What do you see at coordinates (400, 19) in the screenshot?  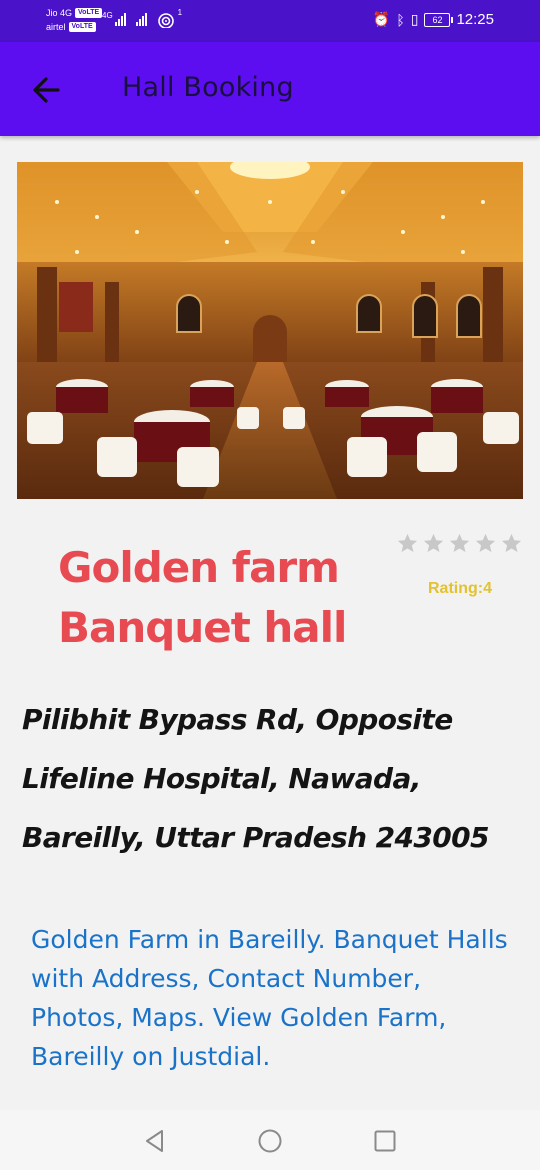 I see `bluetooth-icon: ᛒ` at bounding box center [400, 19].